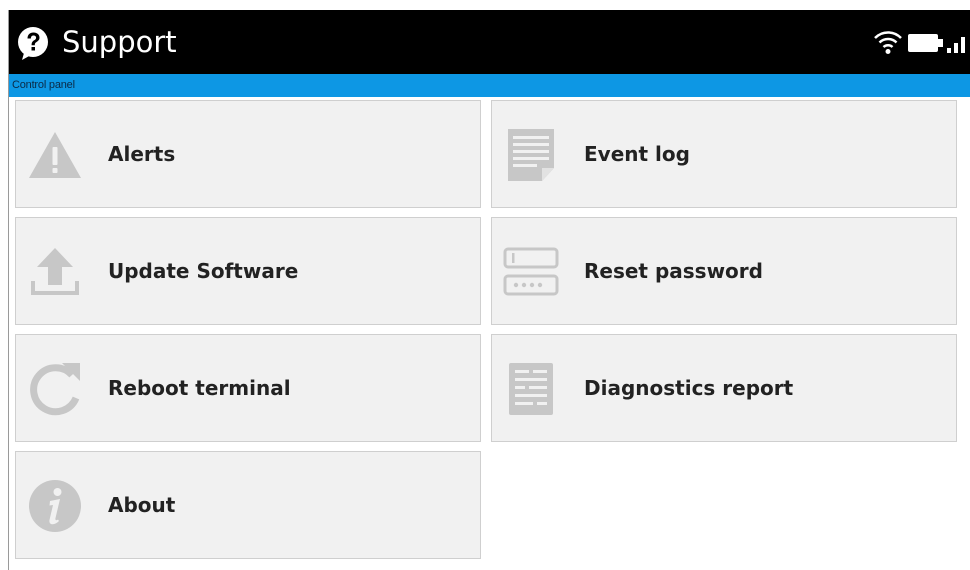 The height and width of the screenshot is (570, 970). What do you see at coordinates (43, 85) in the screenshot?
I see `breadcrumb: Control panel` at bounding box center [43, 85].